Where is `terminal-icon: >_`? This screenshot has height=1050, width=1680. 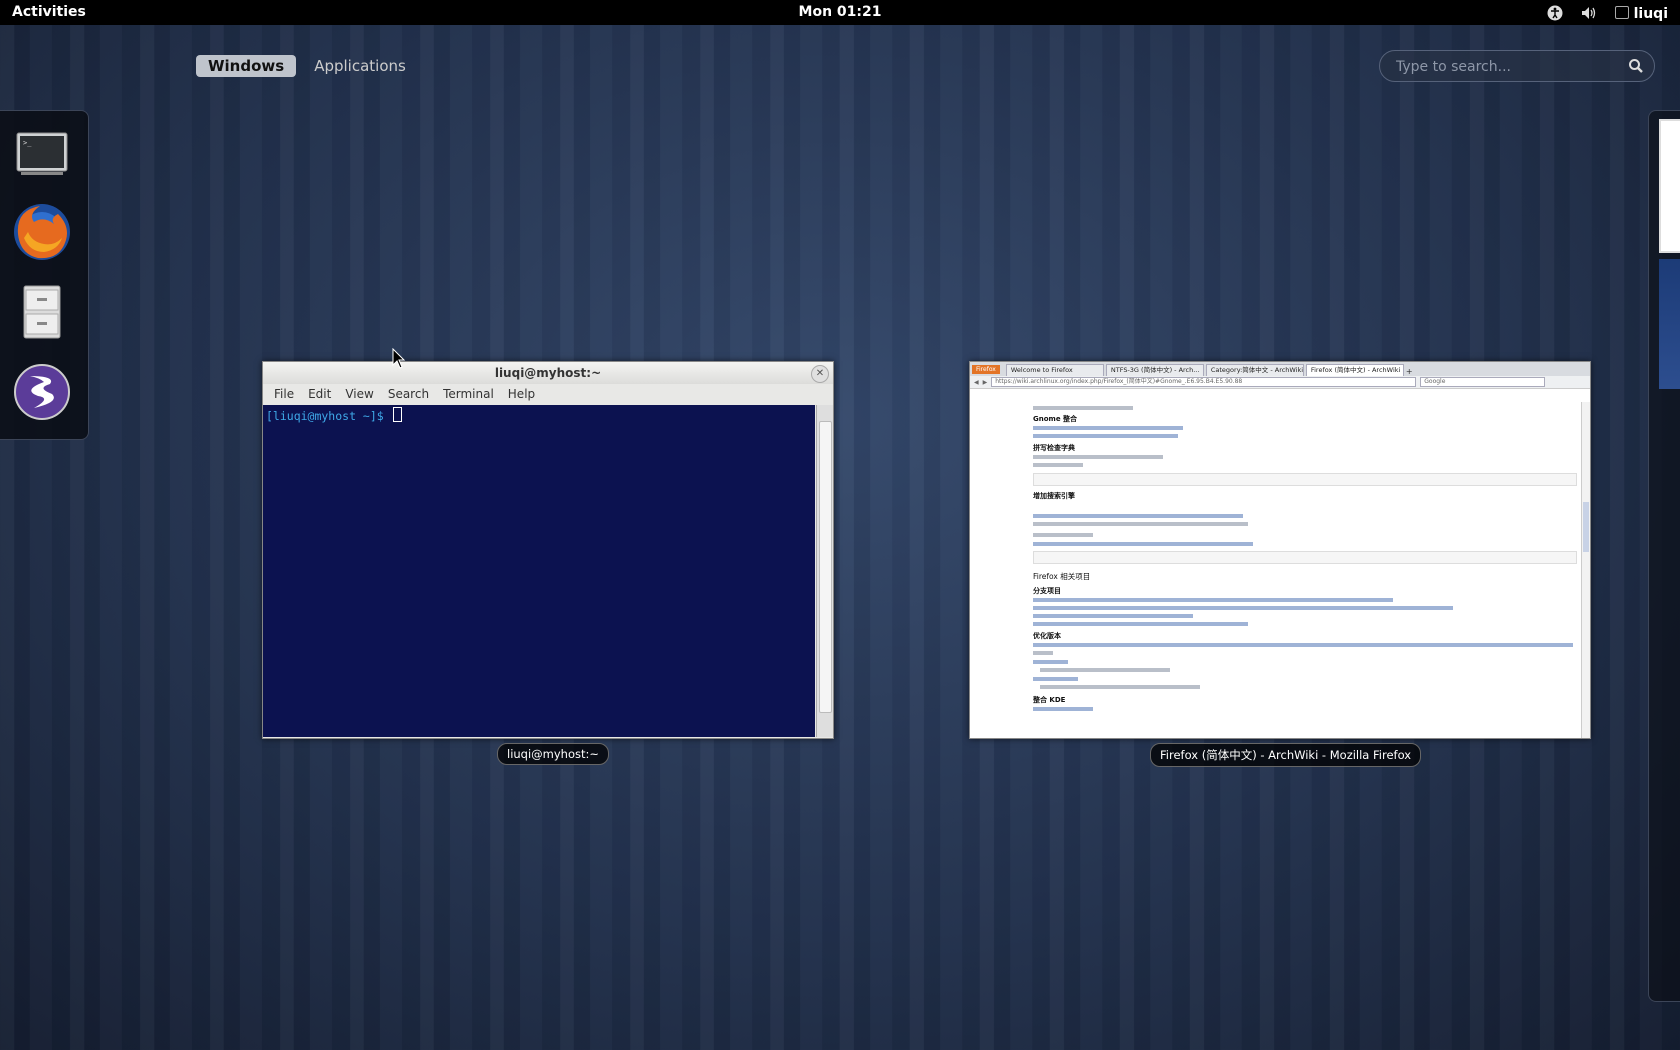
terminal-icon: >_ is located at coordinates (42, 153).